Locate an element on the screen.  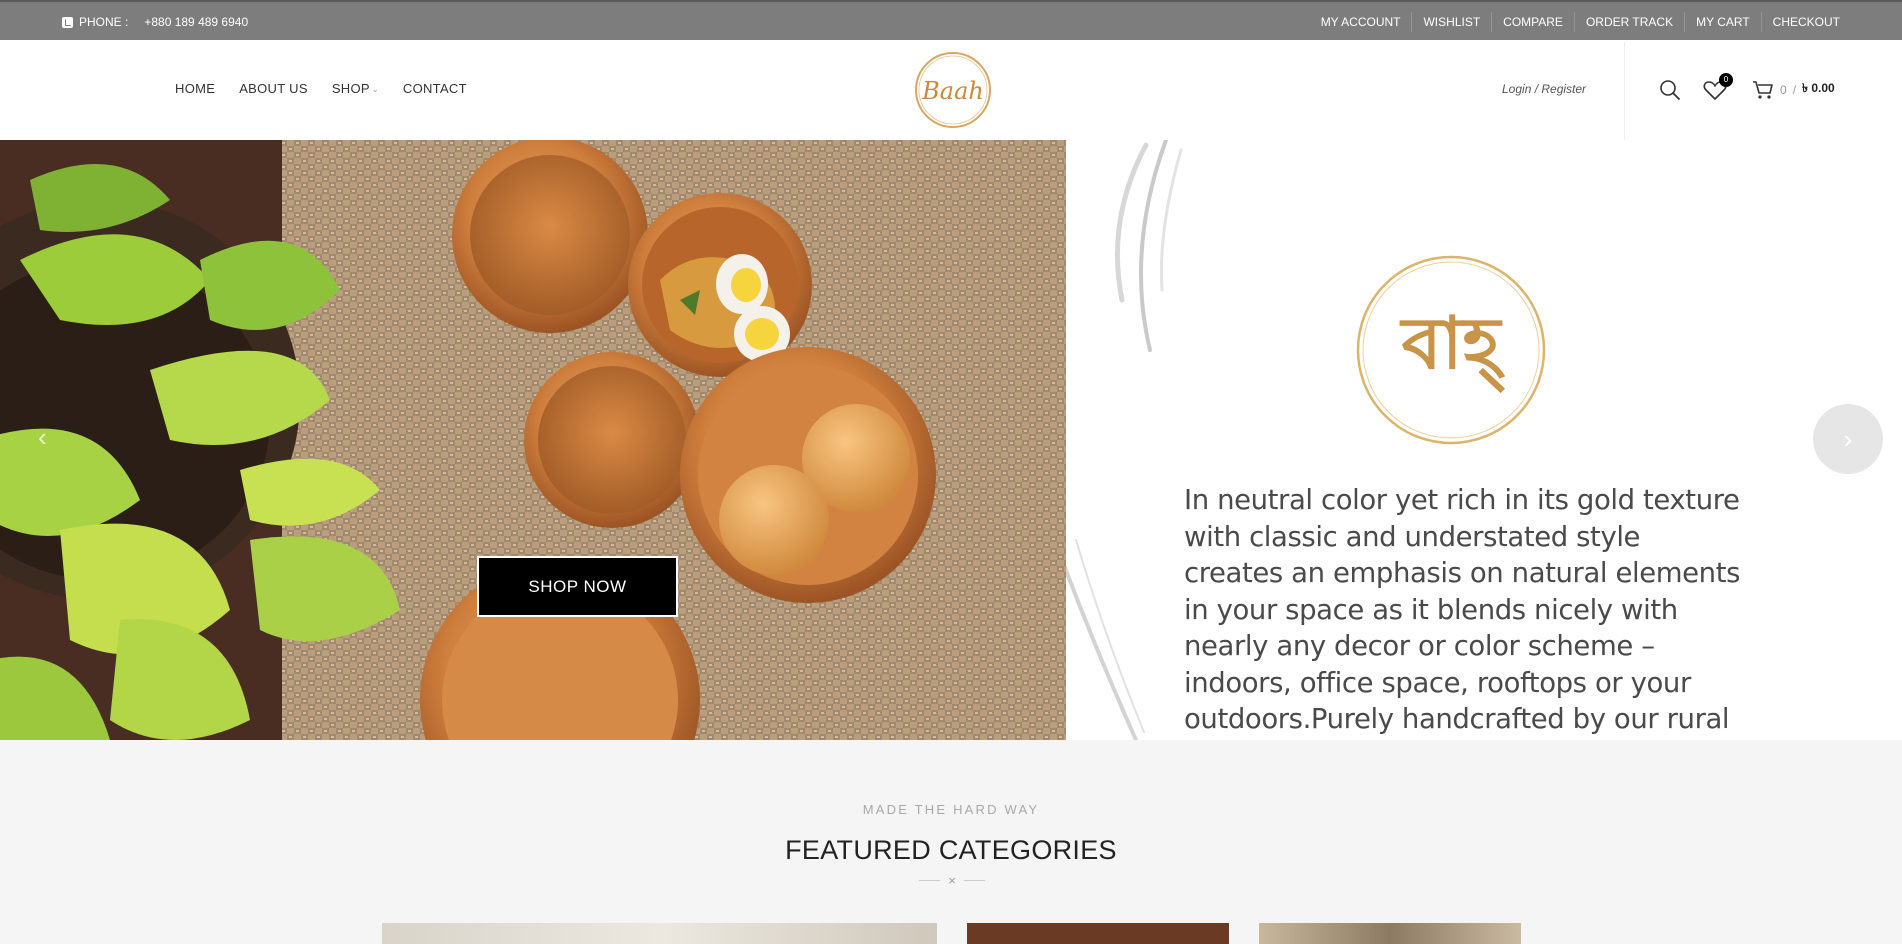
nav-home: HOME is located at coordinates (195, 88).